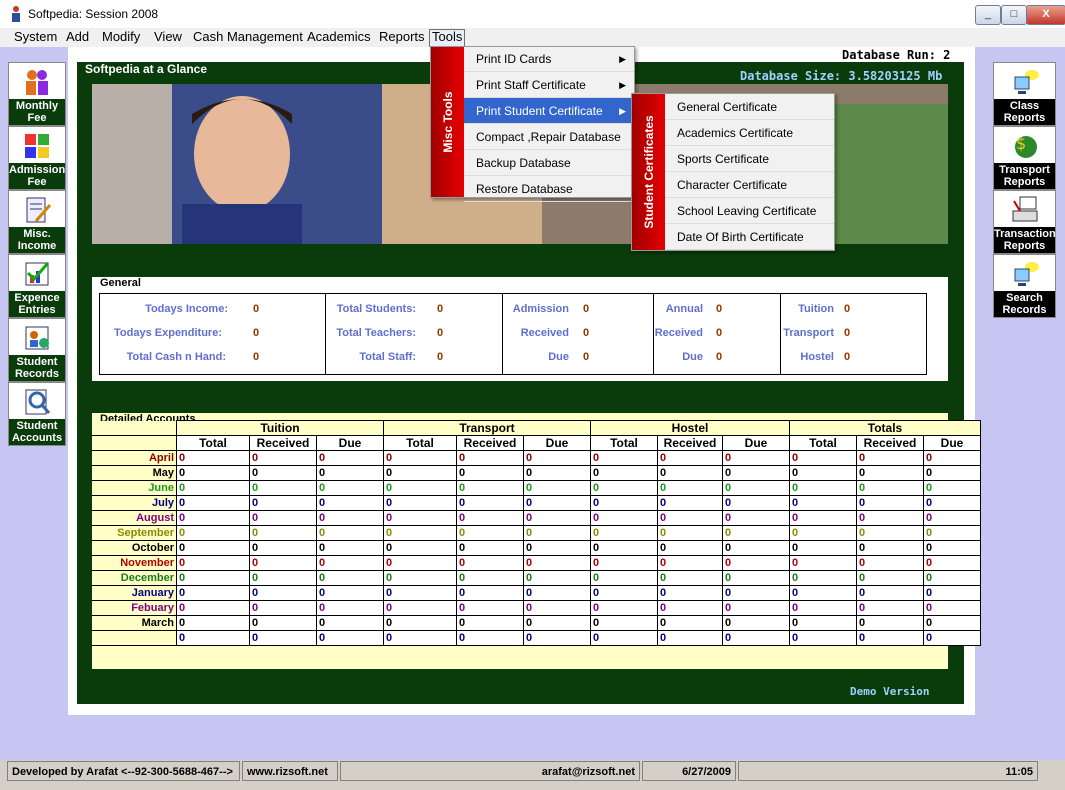  I want to click on tools-menu-item-print-student-certificate: Print Student Certificate ▶, so click(549, 111).